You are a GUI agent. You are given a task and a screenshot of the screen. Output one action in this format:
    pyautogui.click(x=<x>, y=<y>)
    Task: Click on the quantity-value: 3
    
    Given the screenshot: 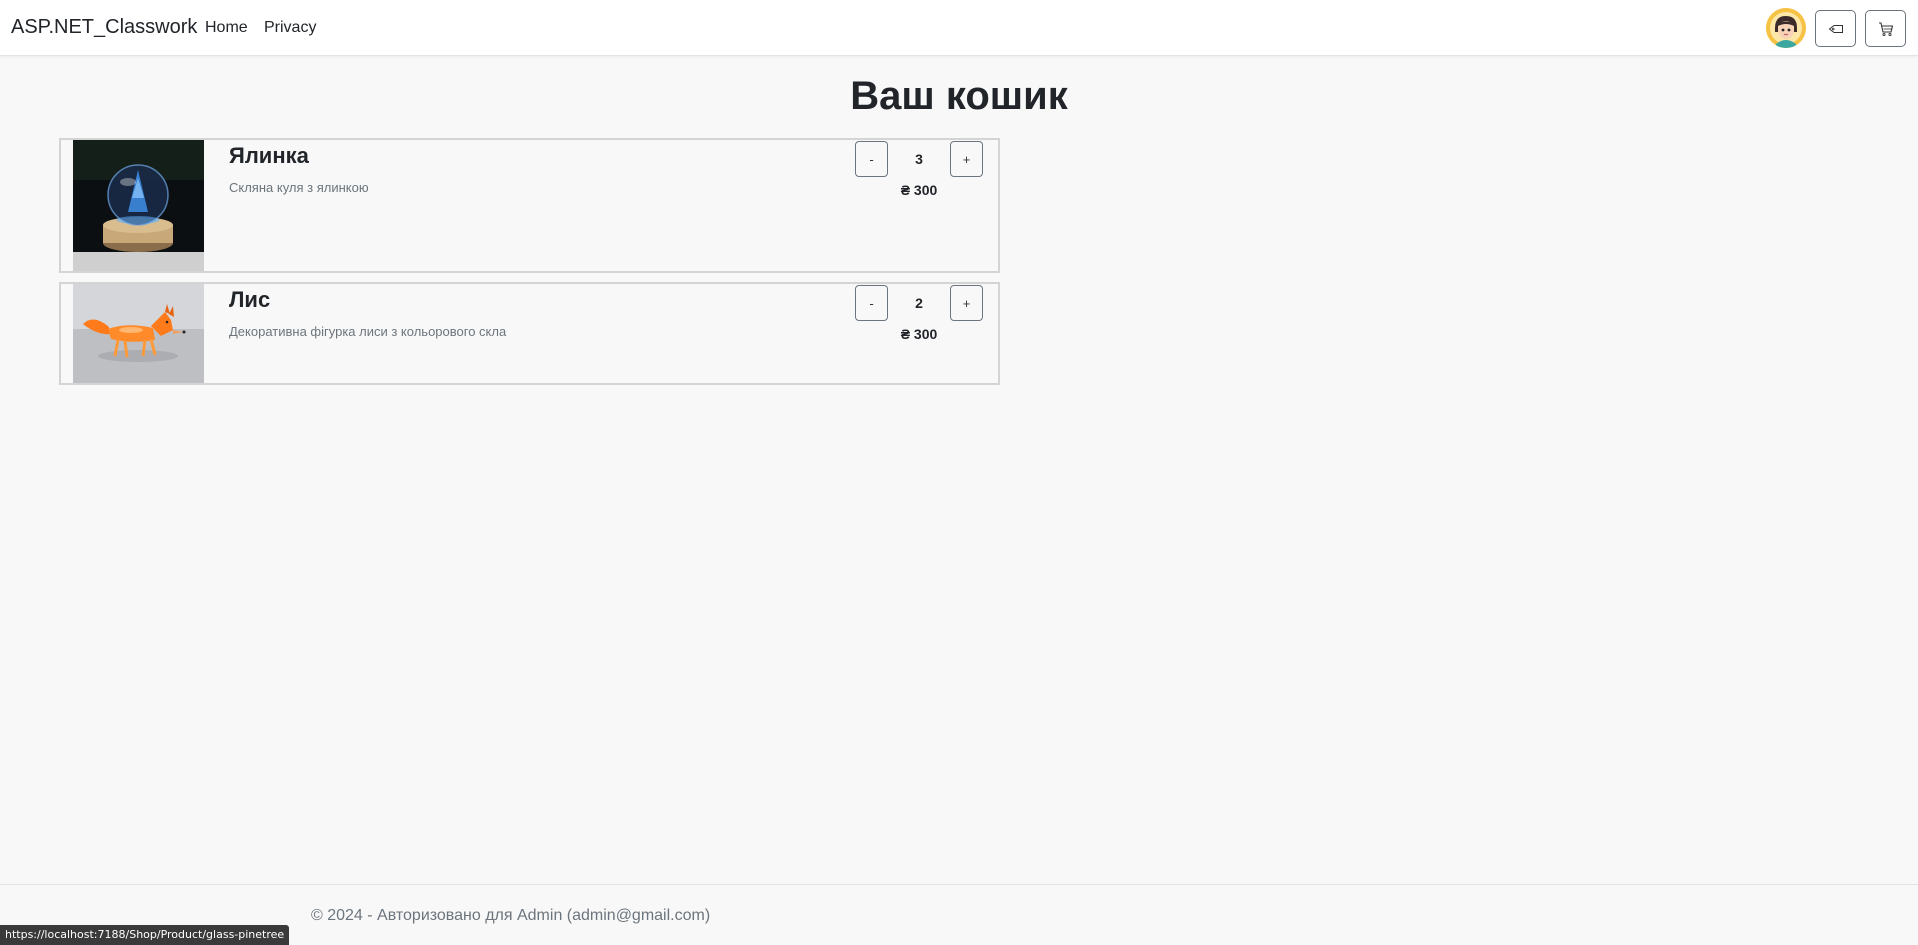 What is the action you would take?
    pyautogui.click(x=919, y=159)
    